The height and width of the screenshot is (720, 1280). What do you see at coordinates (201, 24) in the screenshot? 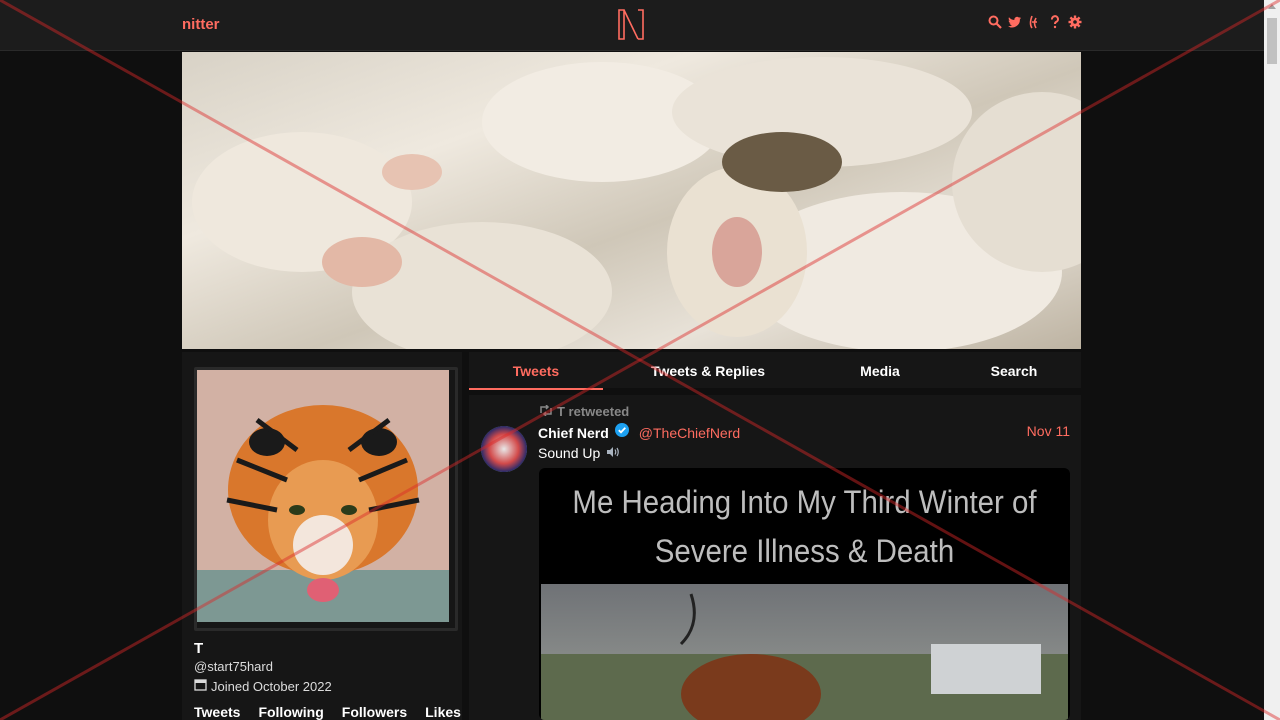
I see `brand-link: nitter` at bounding box center [201, 24].